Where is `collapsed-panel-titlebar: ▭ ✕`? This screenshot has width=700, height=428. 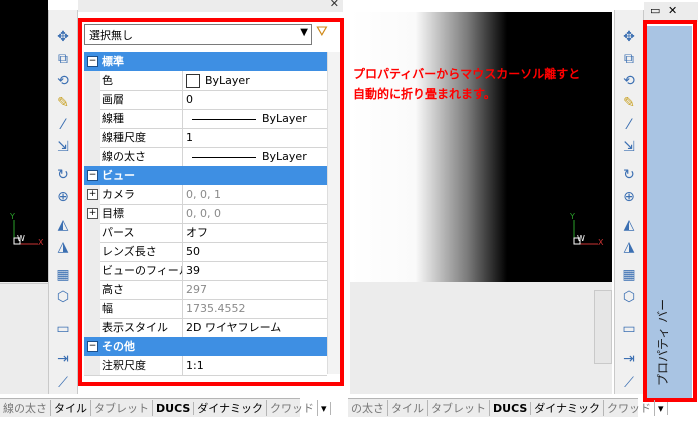 collapsed-panel-titlebar: ▭ ✕ is located at coordinates (671, 12).